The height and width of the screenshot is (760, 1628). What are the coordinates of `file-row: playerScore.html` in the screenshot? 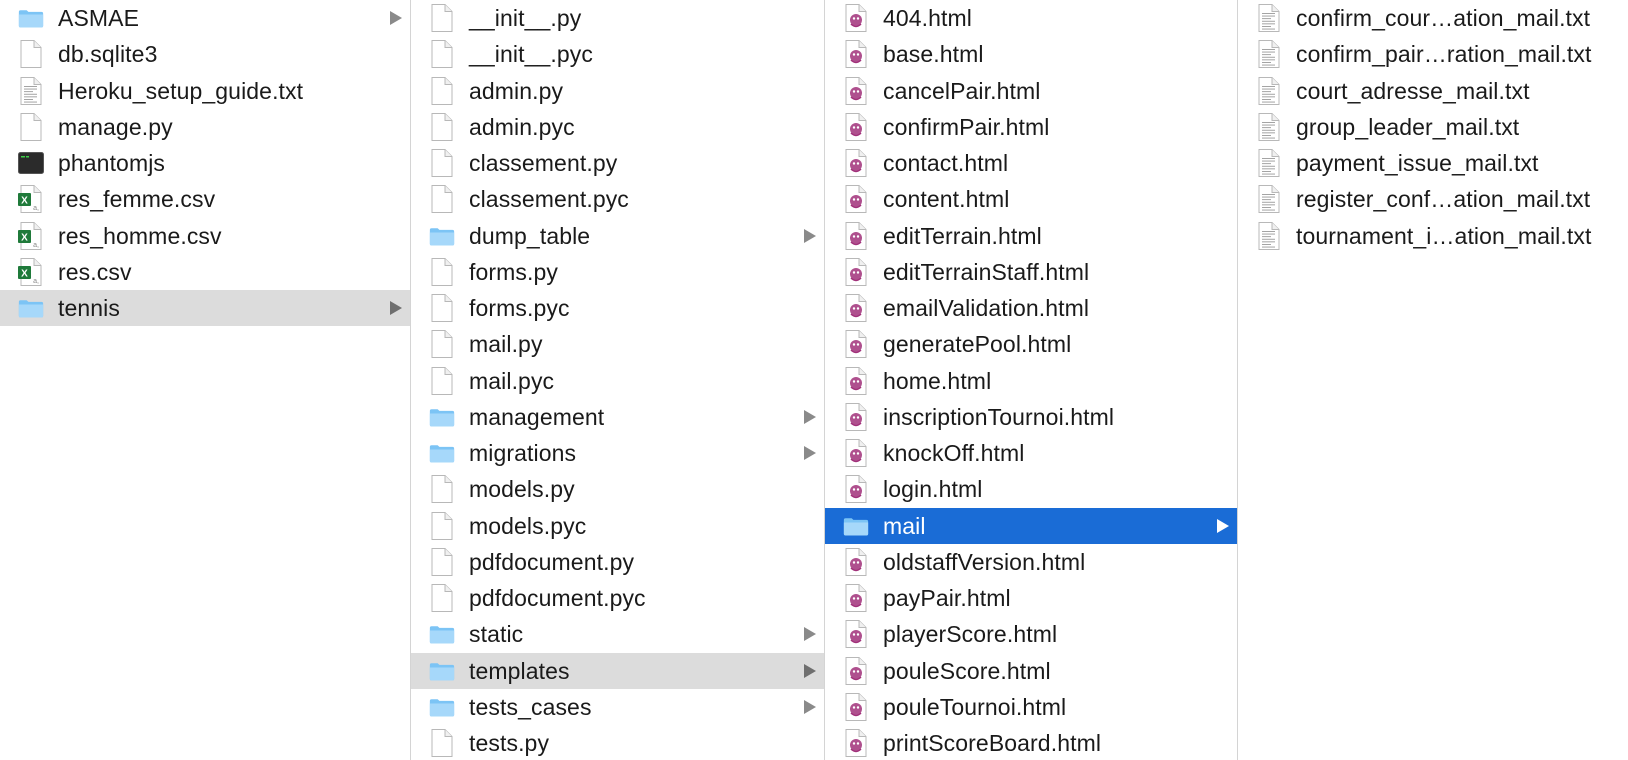 It's located at (1031, 634).